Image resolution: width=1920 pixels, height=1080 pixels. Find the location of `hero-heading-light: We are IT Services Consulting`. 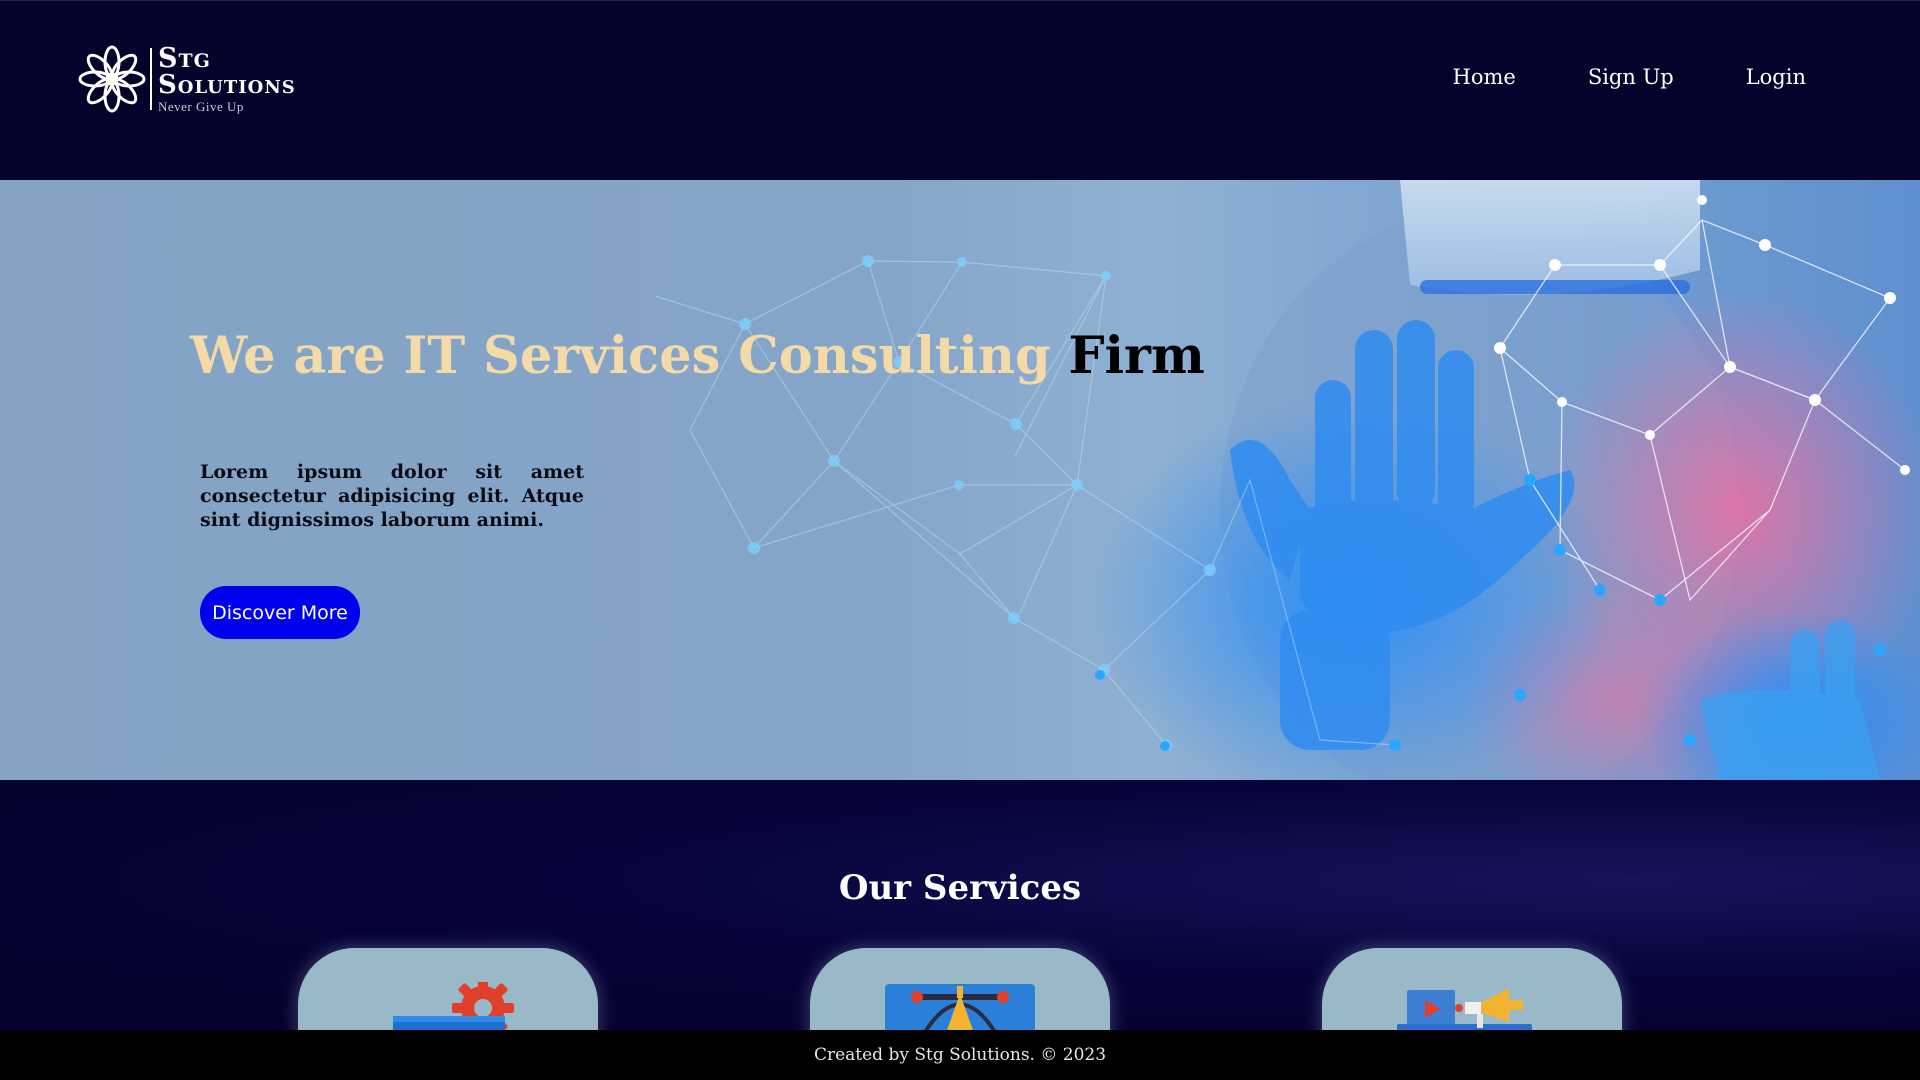

hero-heading-light: We are IT Services Consulting is located at coordinates (620, 356).